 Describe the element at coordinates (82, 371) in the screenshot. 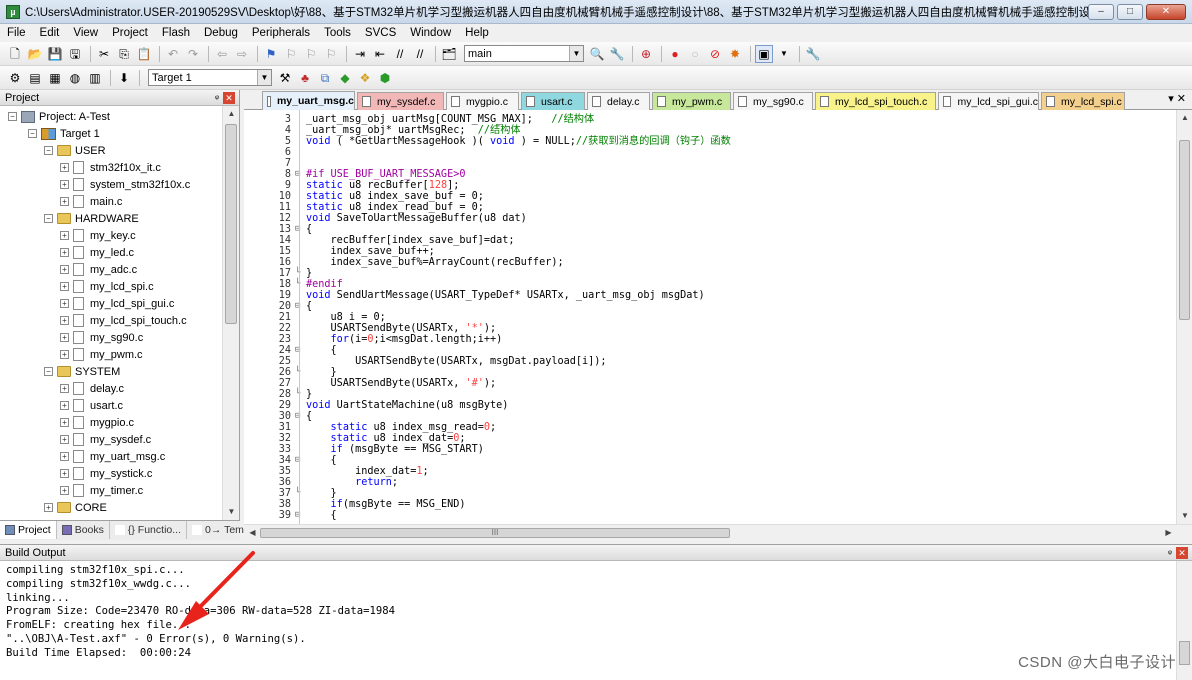

I see `tree-item-folder: − SYSTEM` at that location.